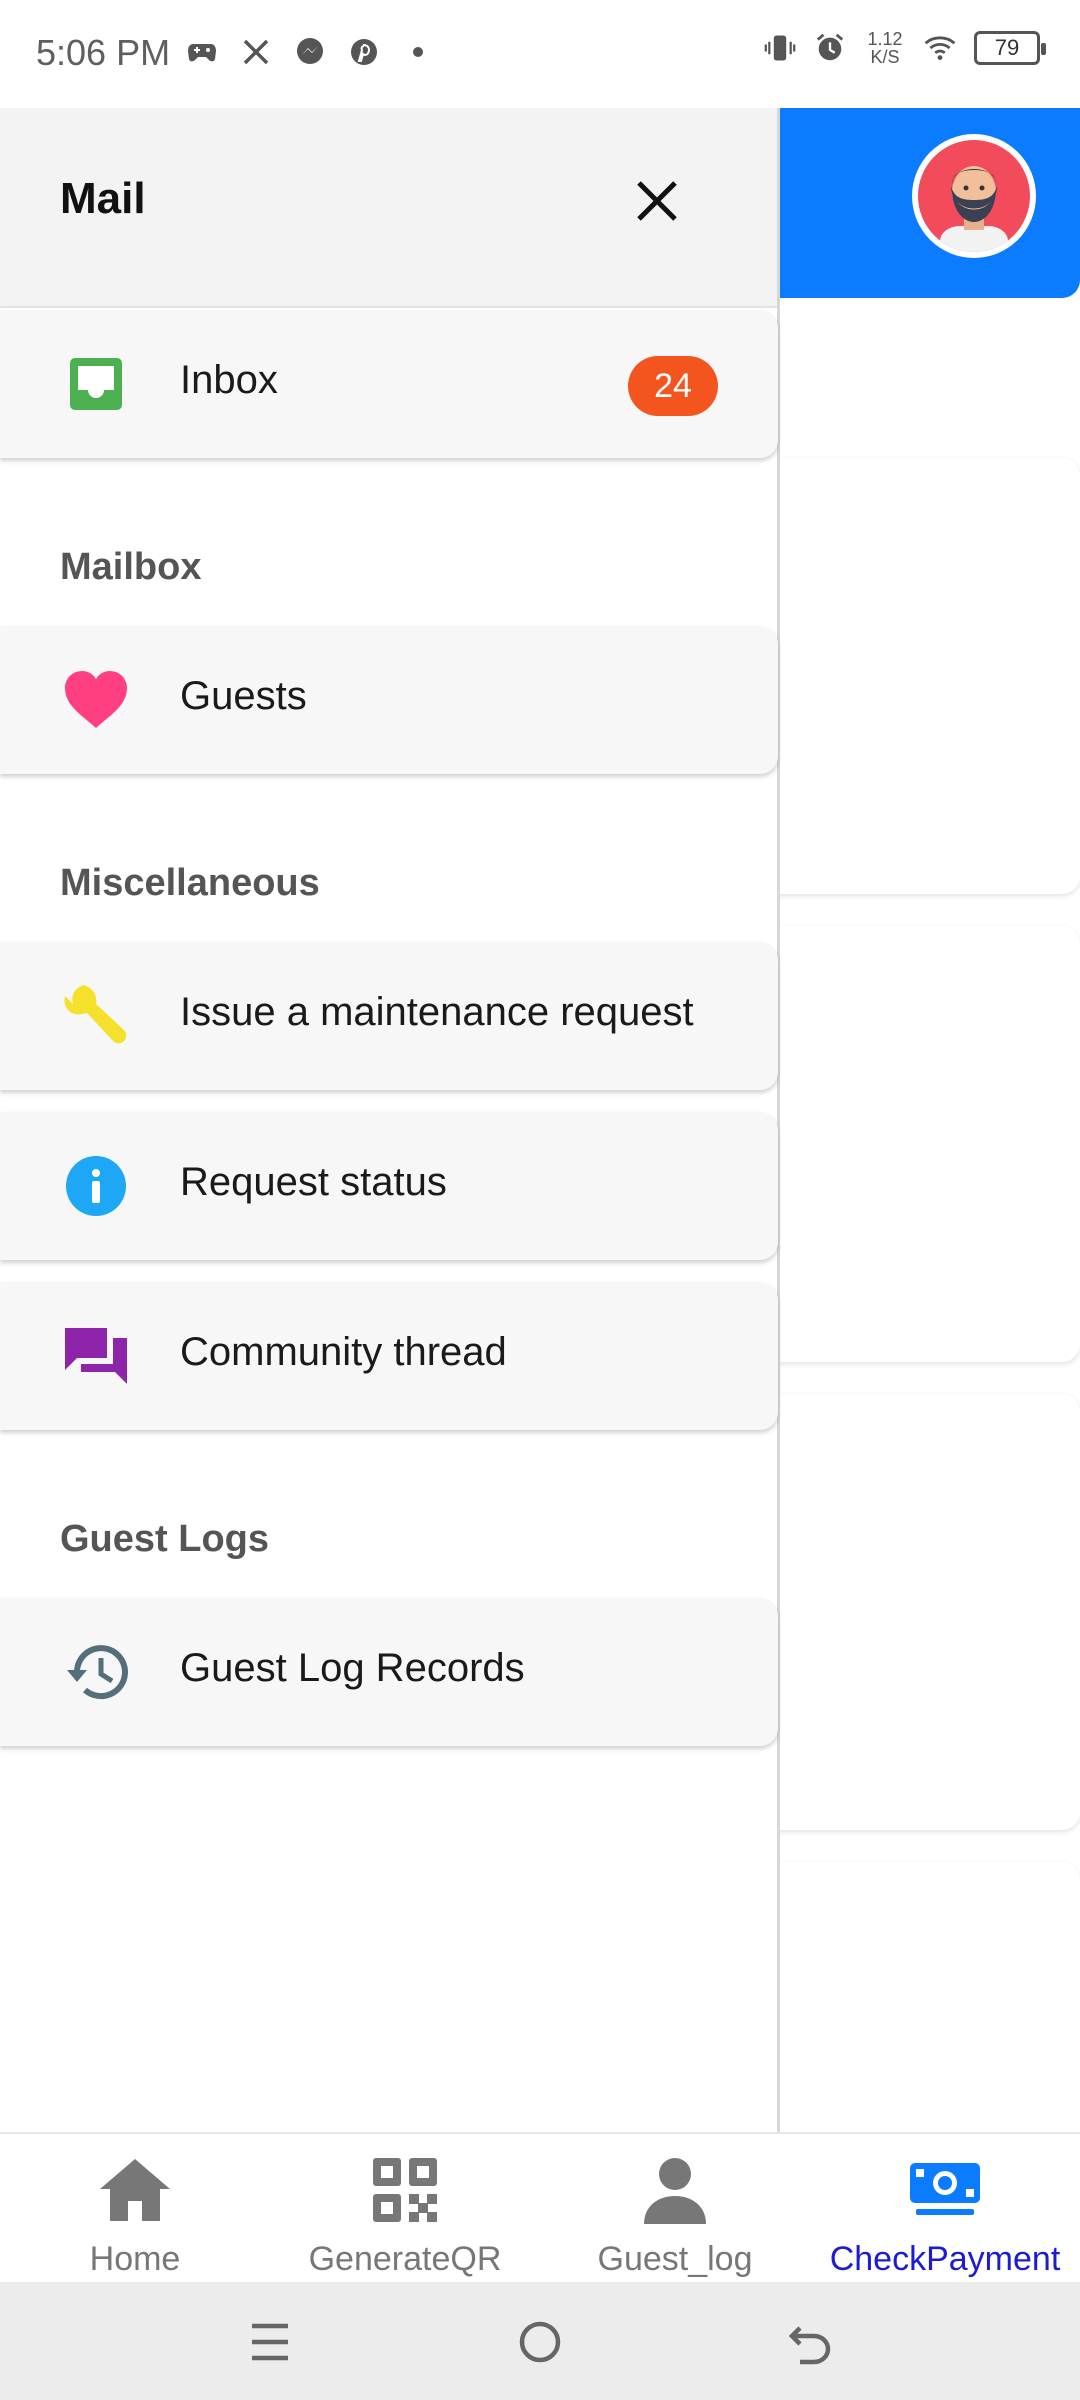 The width and height of the screenshot is (1080, 2400). What do you see at coordinates (405, 2190) in the screenshot?
I see `qr-code-icon` at bounding box center [405, 2190].